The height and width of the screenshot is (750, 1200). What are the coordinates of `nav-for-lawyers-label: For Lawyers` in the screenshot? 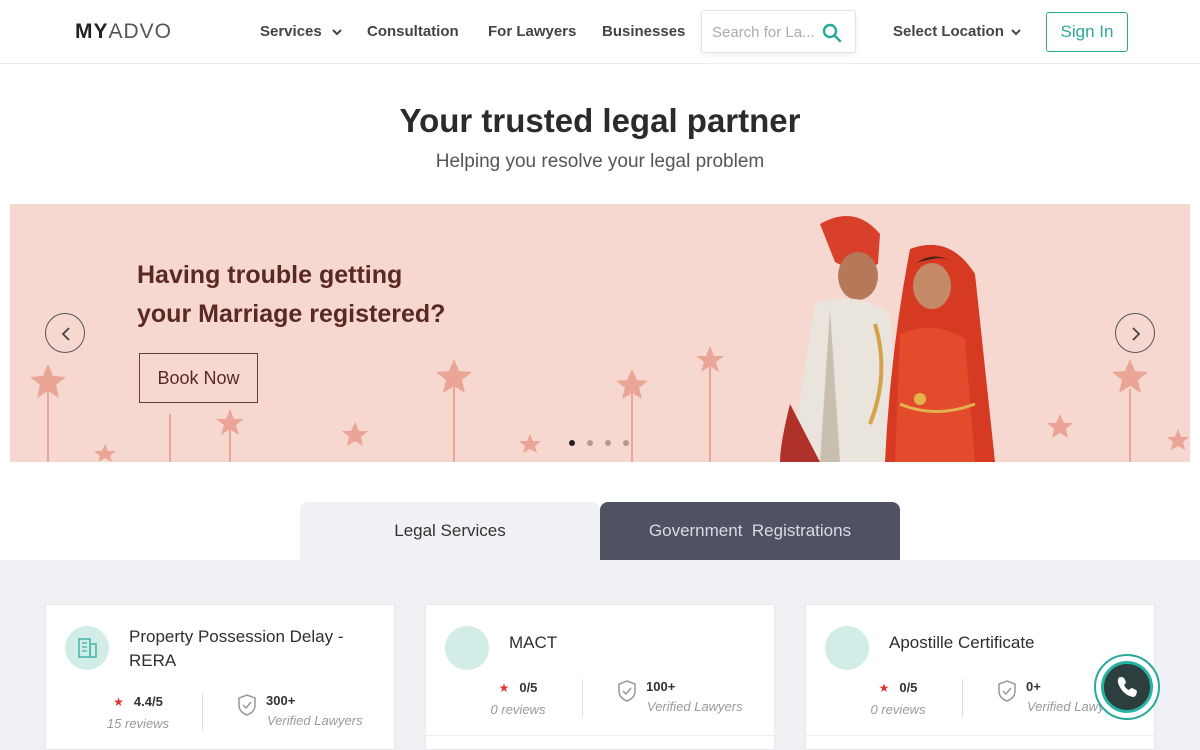 It's located at (532, 31).